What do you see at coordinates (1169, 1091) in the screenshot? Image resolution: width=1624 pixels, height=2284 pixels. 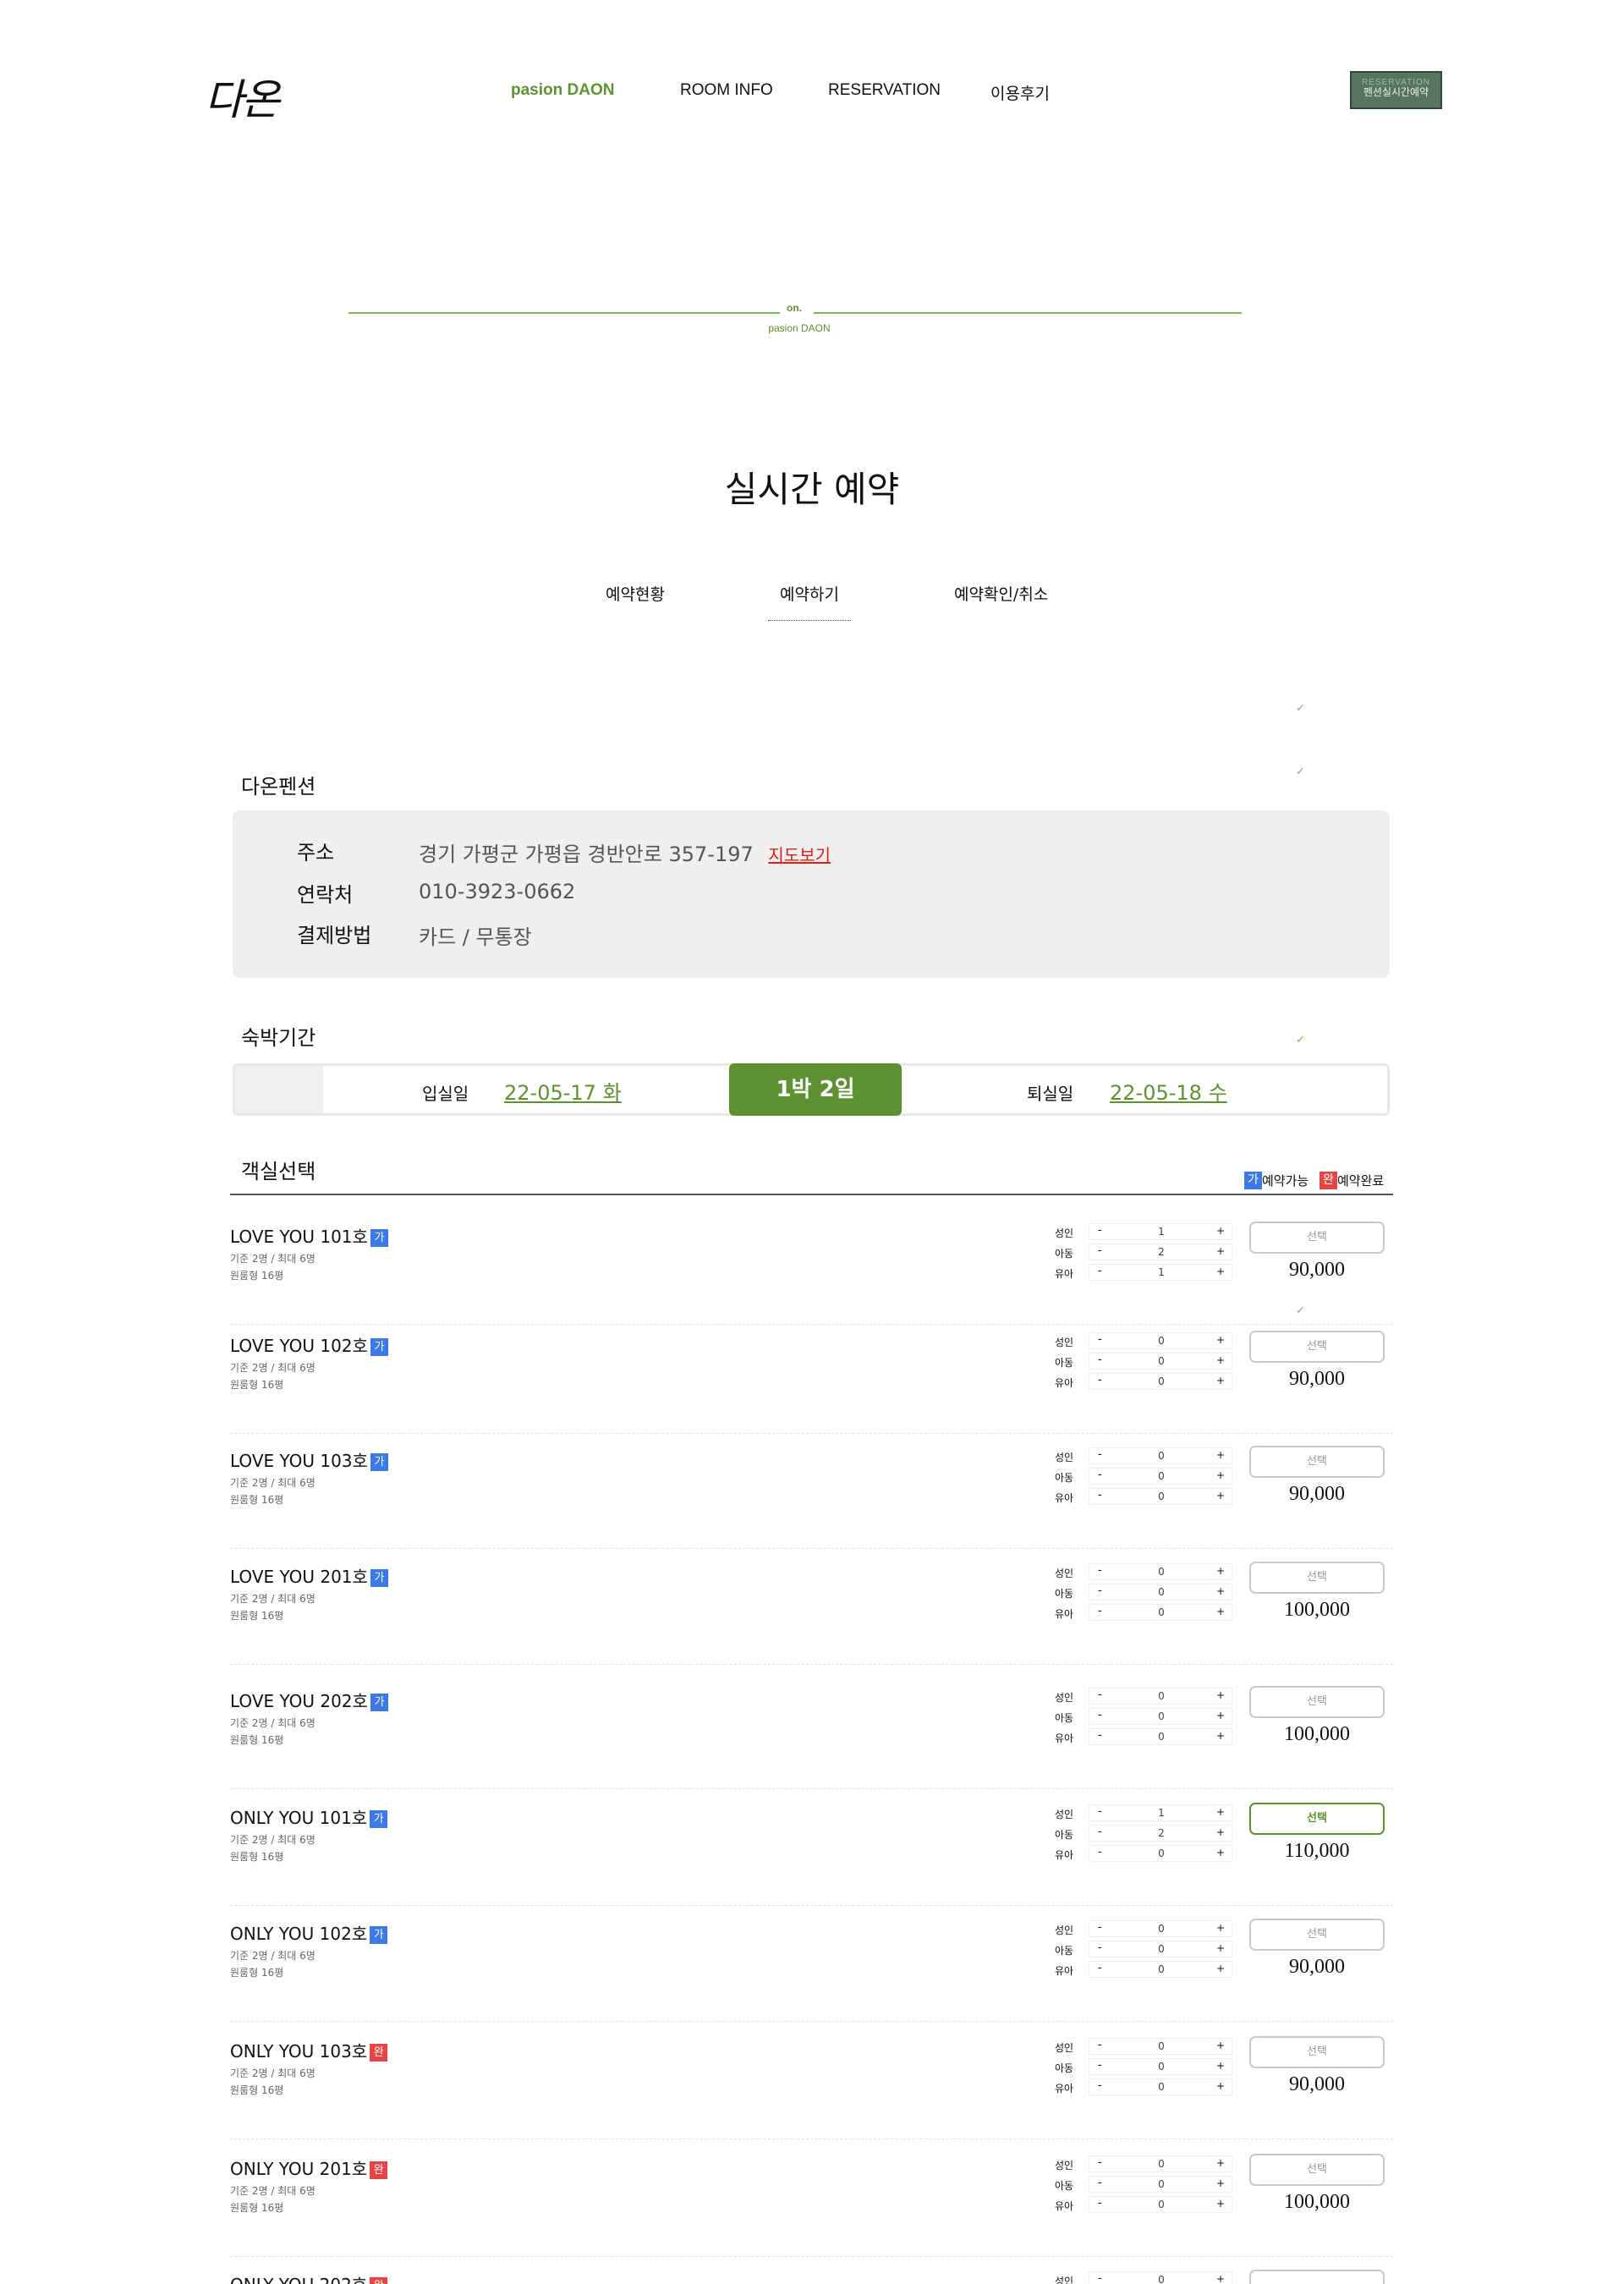 I see `checkout-date: 22-05-18 수` at bounding box center [1169, 1091].